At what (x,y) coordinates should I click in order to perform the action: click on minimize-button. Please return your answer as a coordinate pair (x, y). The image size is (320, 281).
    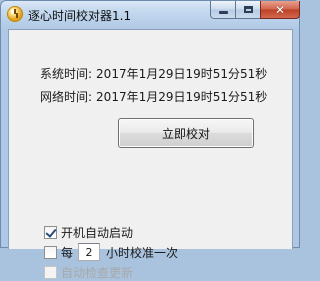
    Looking at the image, I should click on (223, 10).